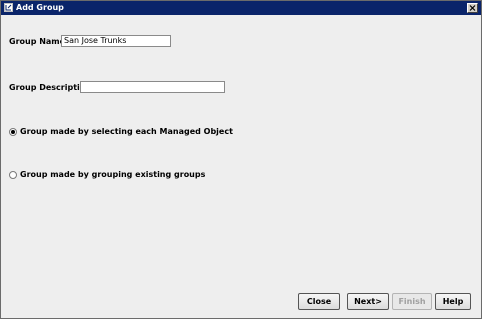 This screenshot has height=319, width=482. What do you see at coordinates (8, 7) in the screenshot?
I see `app-icon` at bounding box center [8, 7].